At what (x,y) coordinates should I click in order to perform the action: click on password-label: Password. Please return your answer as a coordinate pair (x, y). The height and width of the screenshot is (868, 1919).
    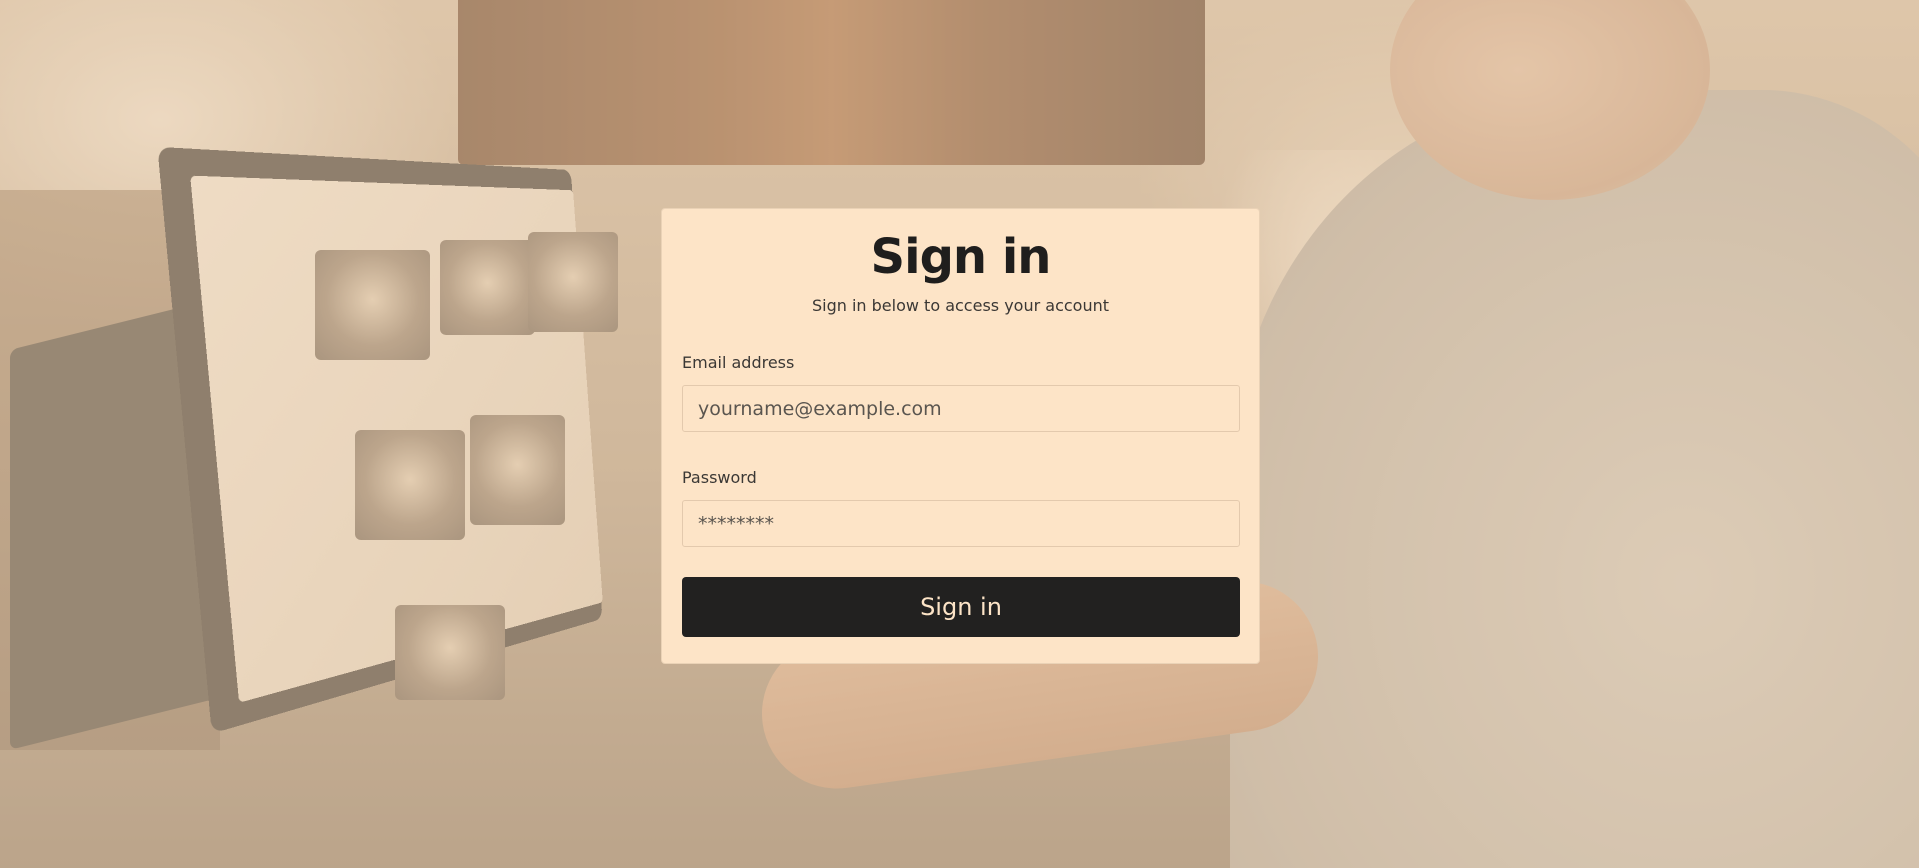
    Looking at the image, I should click on (719, 477).